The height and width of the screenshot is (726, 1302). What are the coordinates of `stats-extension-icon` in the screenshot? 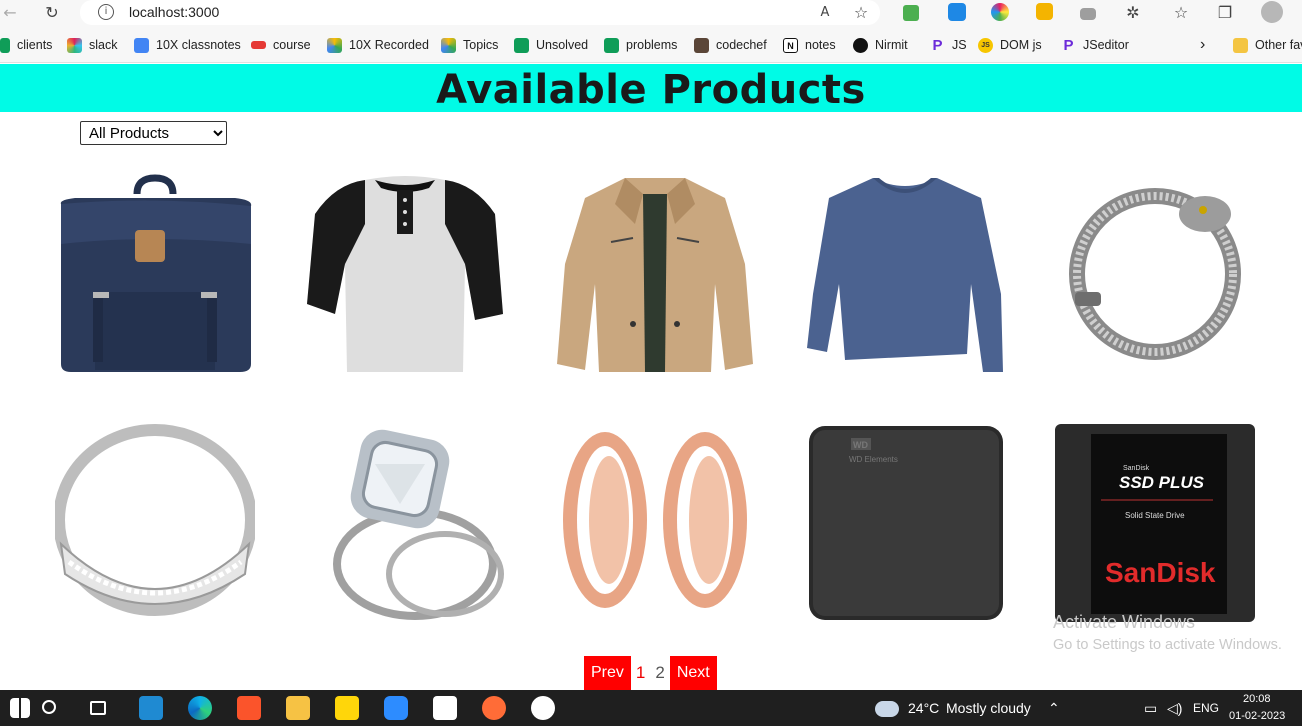 It's located at (1088, 14).